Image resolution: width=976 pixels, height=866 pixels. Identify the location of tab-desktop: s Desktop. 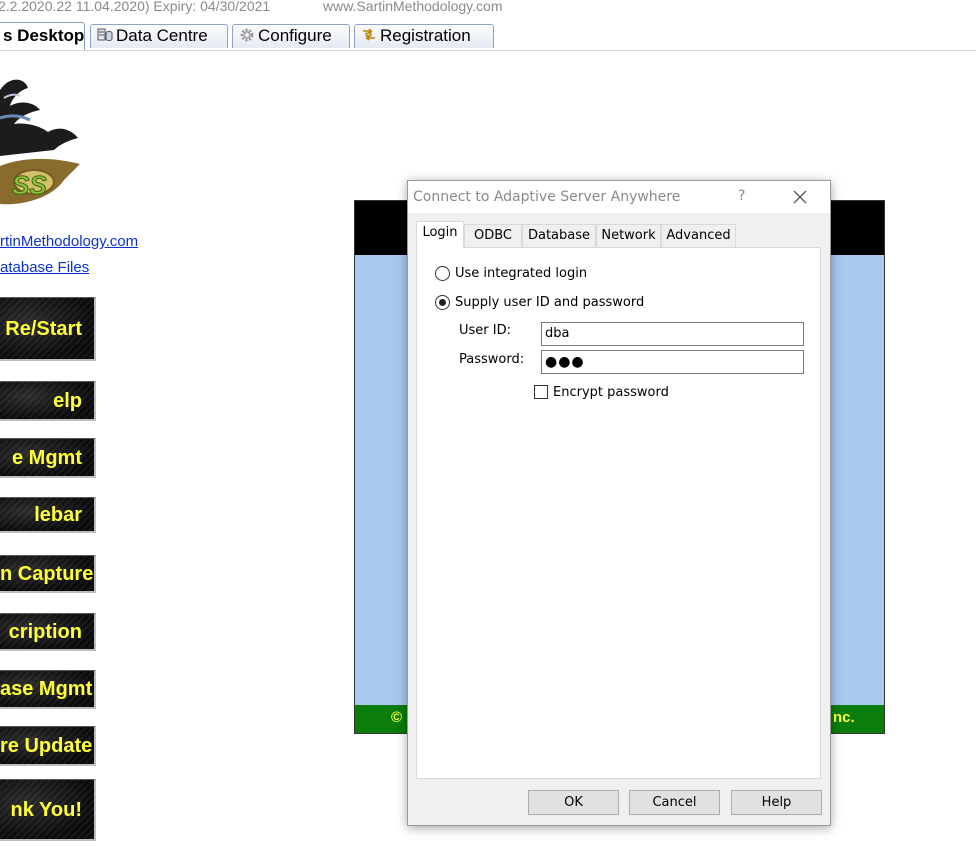
(42, 36).